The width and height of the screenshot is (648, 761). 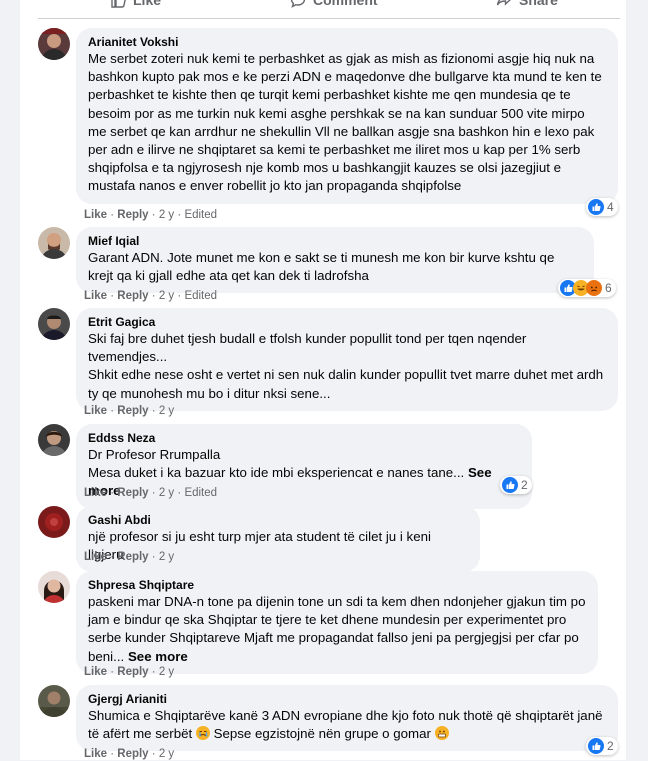 I want to click on share-action-button: Share, so click(x=527, y=4).